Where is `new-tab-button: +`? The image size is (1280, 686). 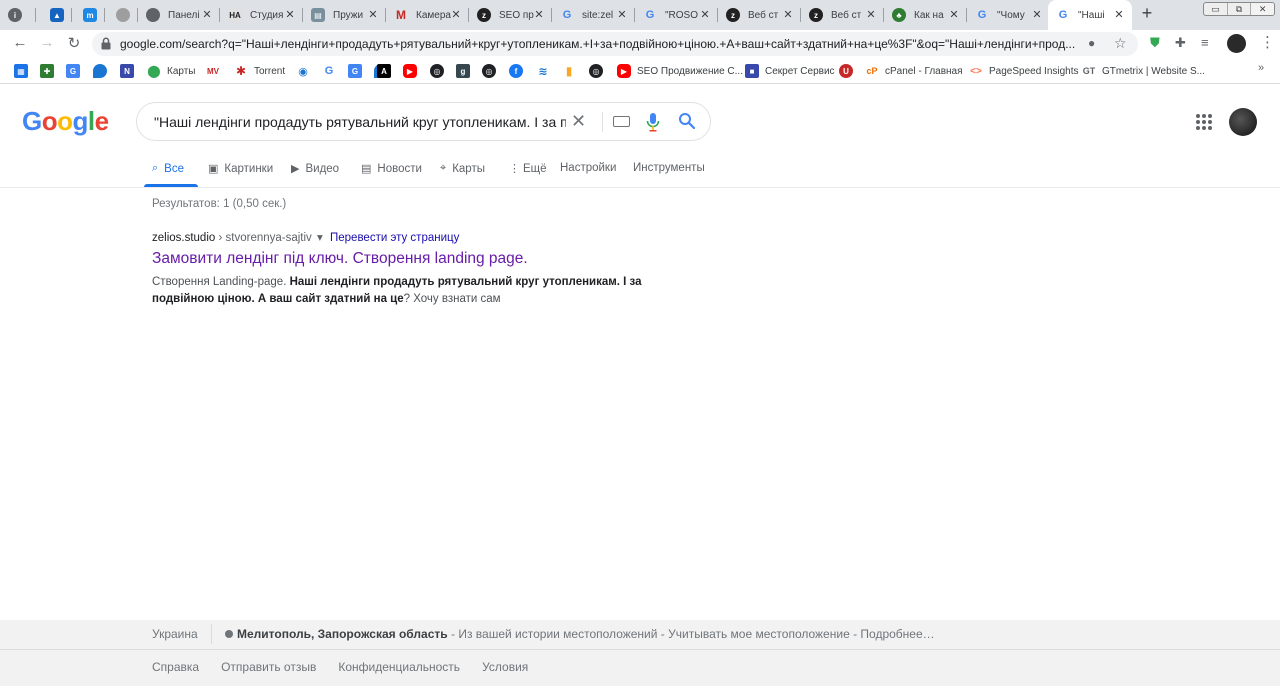 new-tab-button: + is located at coordinates (1147, 13).